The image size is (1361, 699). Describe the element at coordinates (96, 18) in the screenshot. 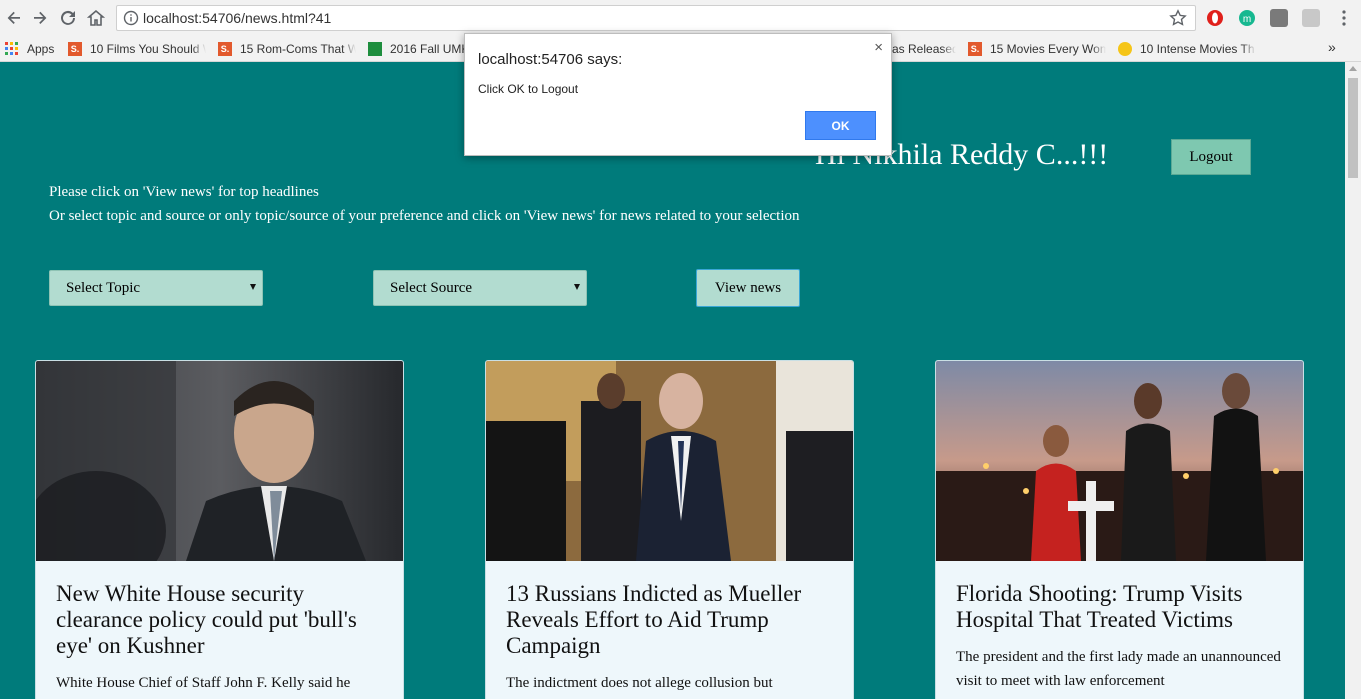

I see `home-icon` at that location.